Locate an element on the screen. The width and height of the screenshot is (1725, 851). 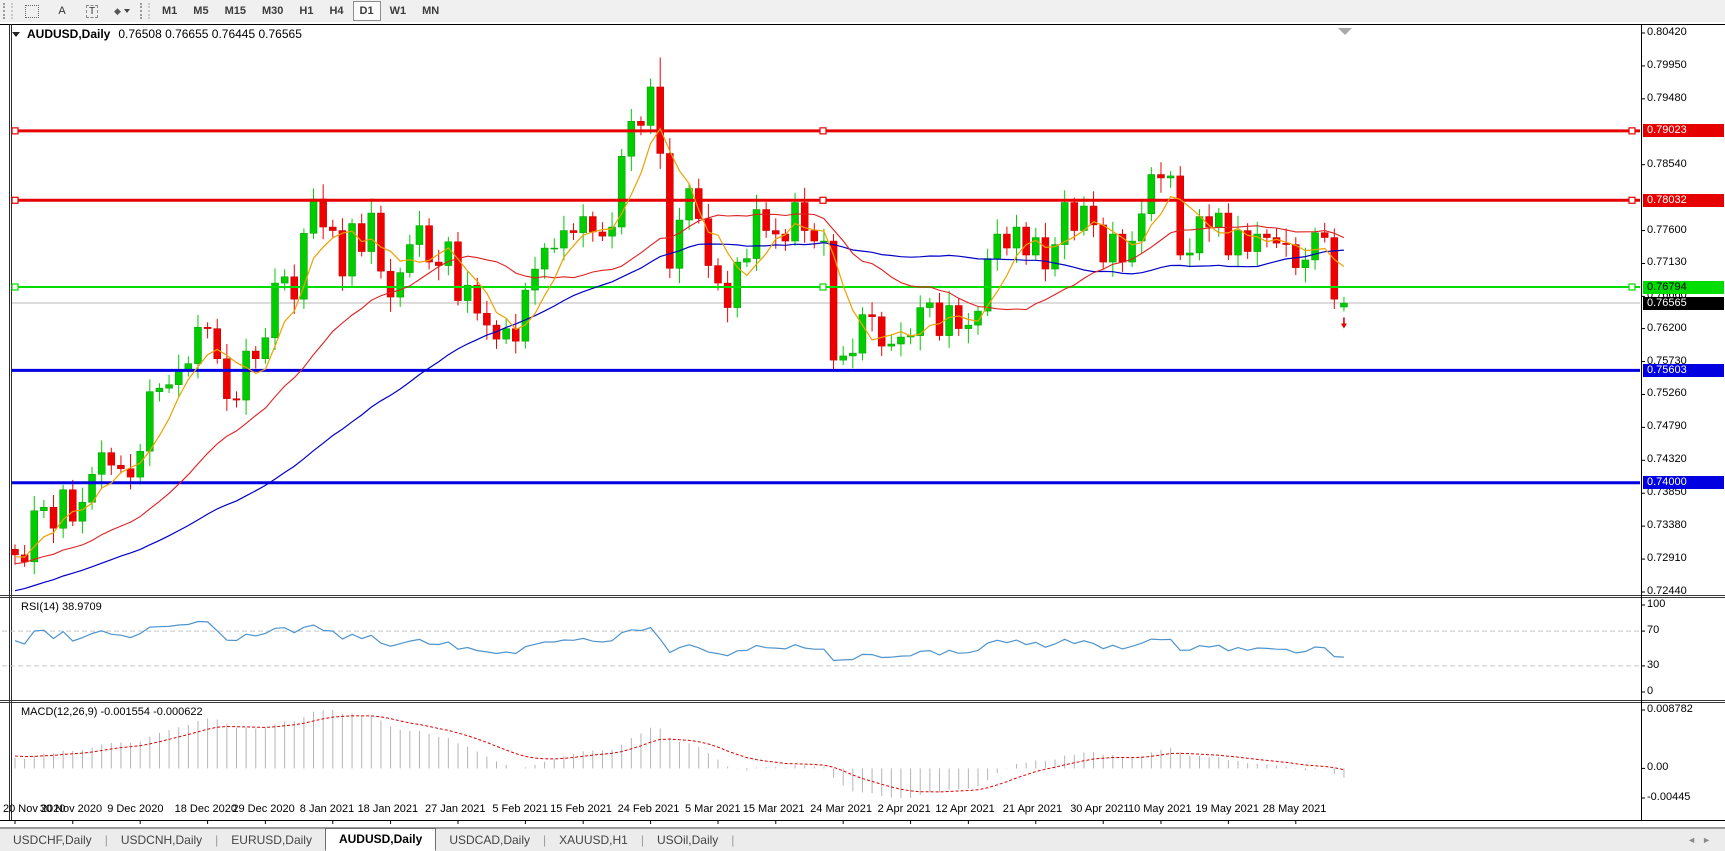
date-label: 24 Feb 2021 is located at coordinates (648, 809).